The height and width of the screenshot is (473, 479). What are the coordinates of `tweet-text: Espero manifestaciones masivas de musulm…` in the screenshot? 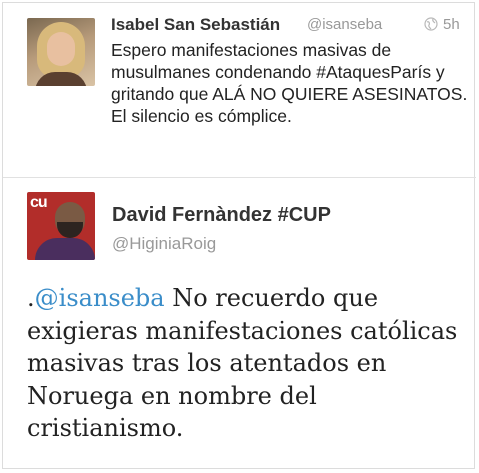 It's located at (289, 83).